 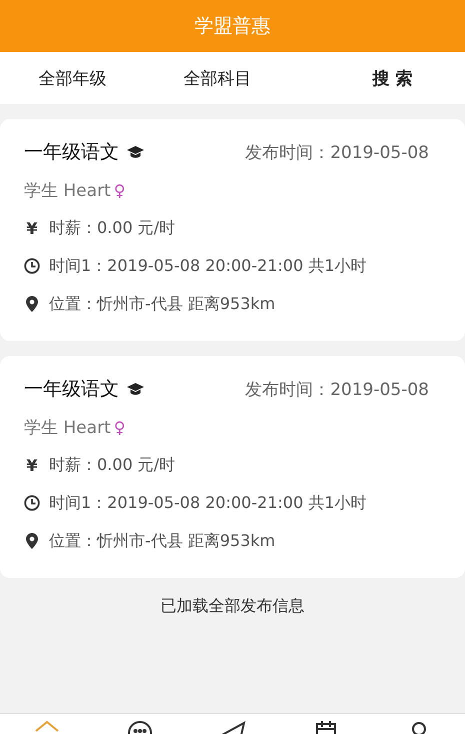 I want to click on filter-dropdown: 全部科目, so click(x=217, y=78).